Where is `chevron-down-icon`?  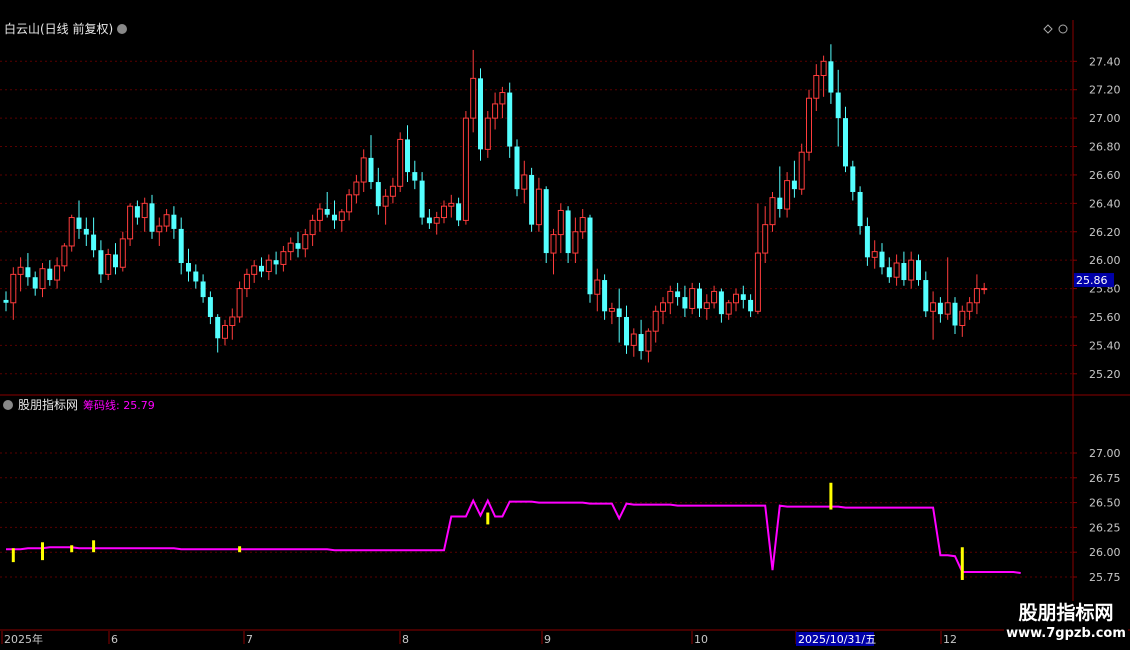 chevron-down-icon is located at coordinates (122, 29).